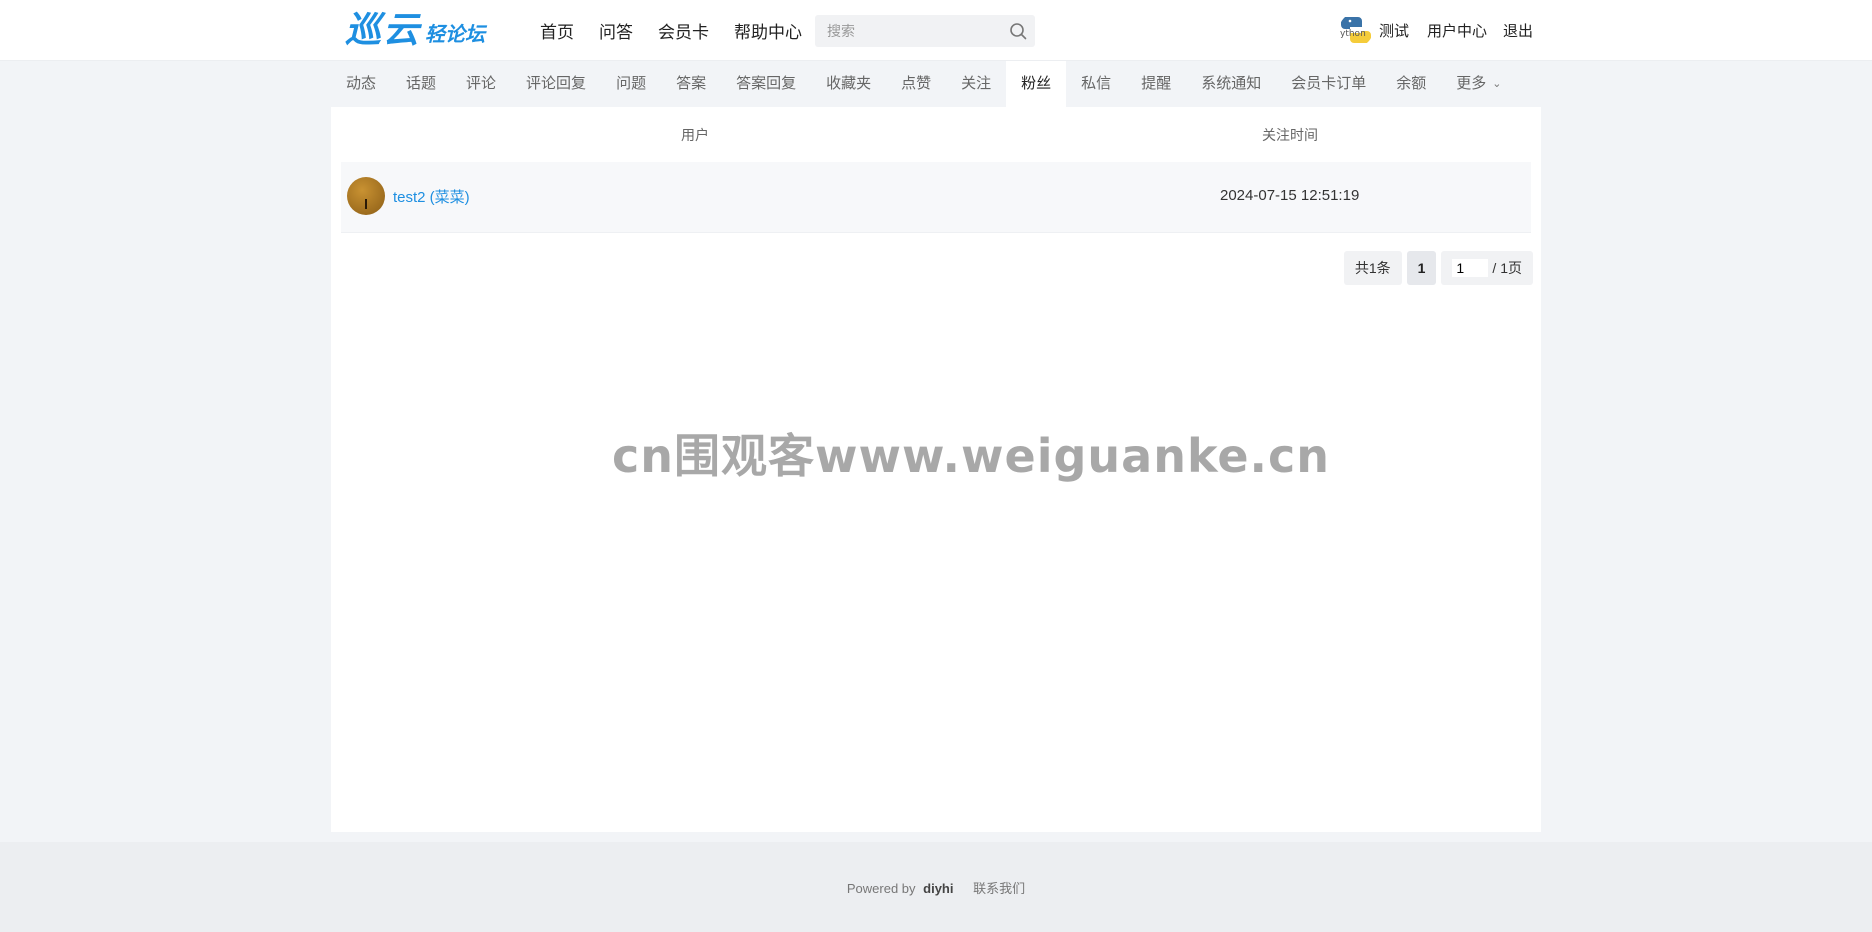 The height and width of the screenshot is (932, 1872). I want to click on tab-membership-orders: 会员卡订单, so click(1328, 84).